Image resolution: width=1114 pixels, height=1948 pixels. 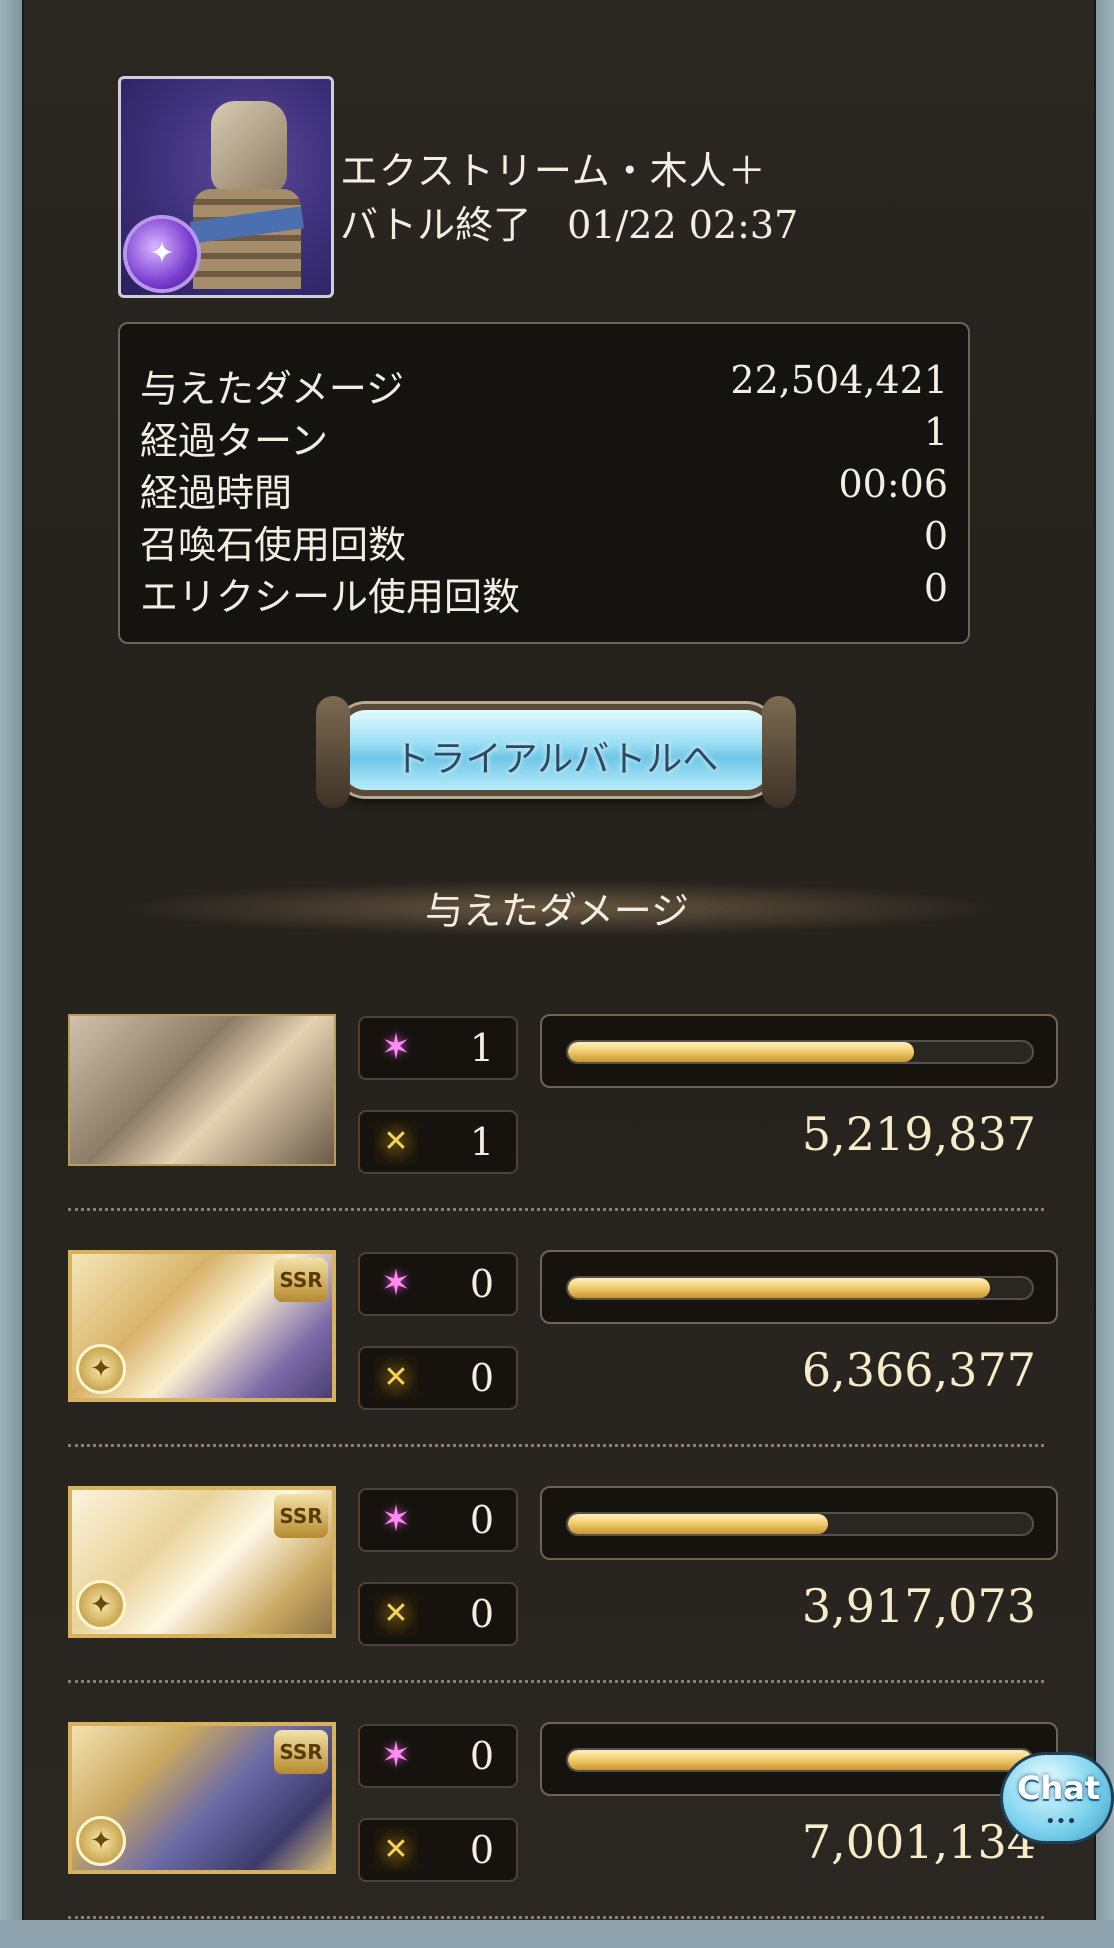 I want to click on trial-battle-label: トライアルバトルへ, so click(x=556, y=759).